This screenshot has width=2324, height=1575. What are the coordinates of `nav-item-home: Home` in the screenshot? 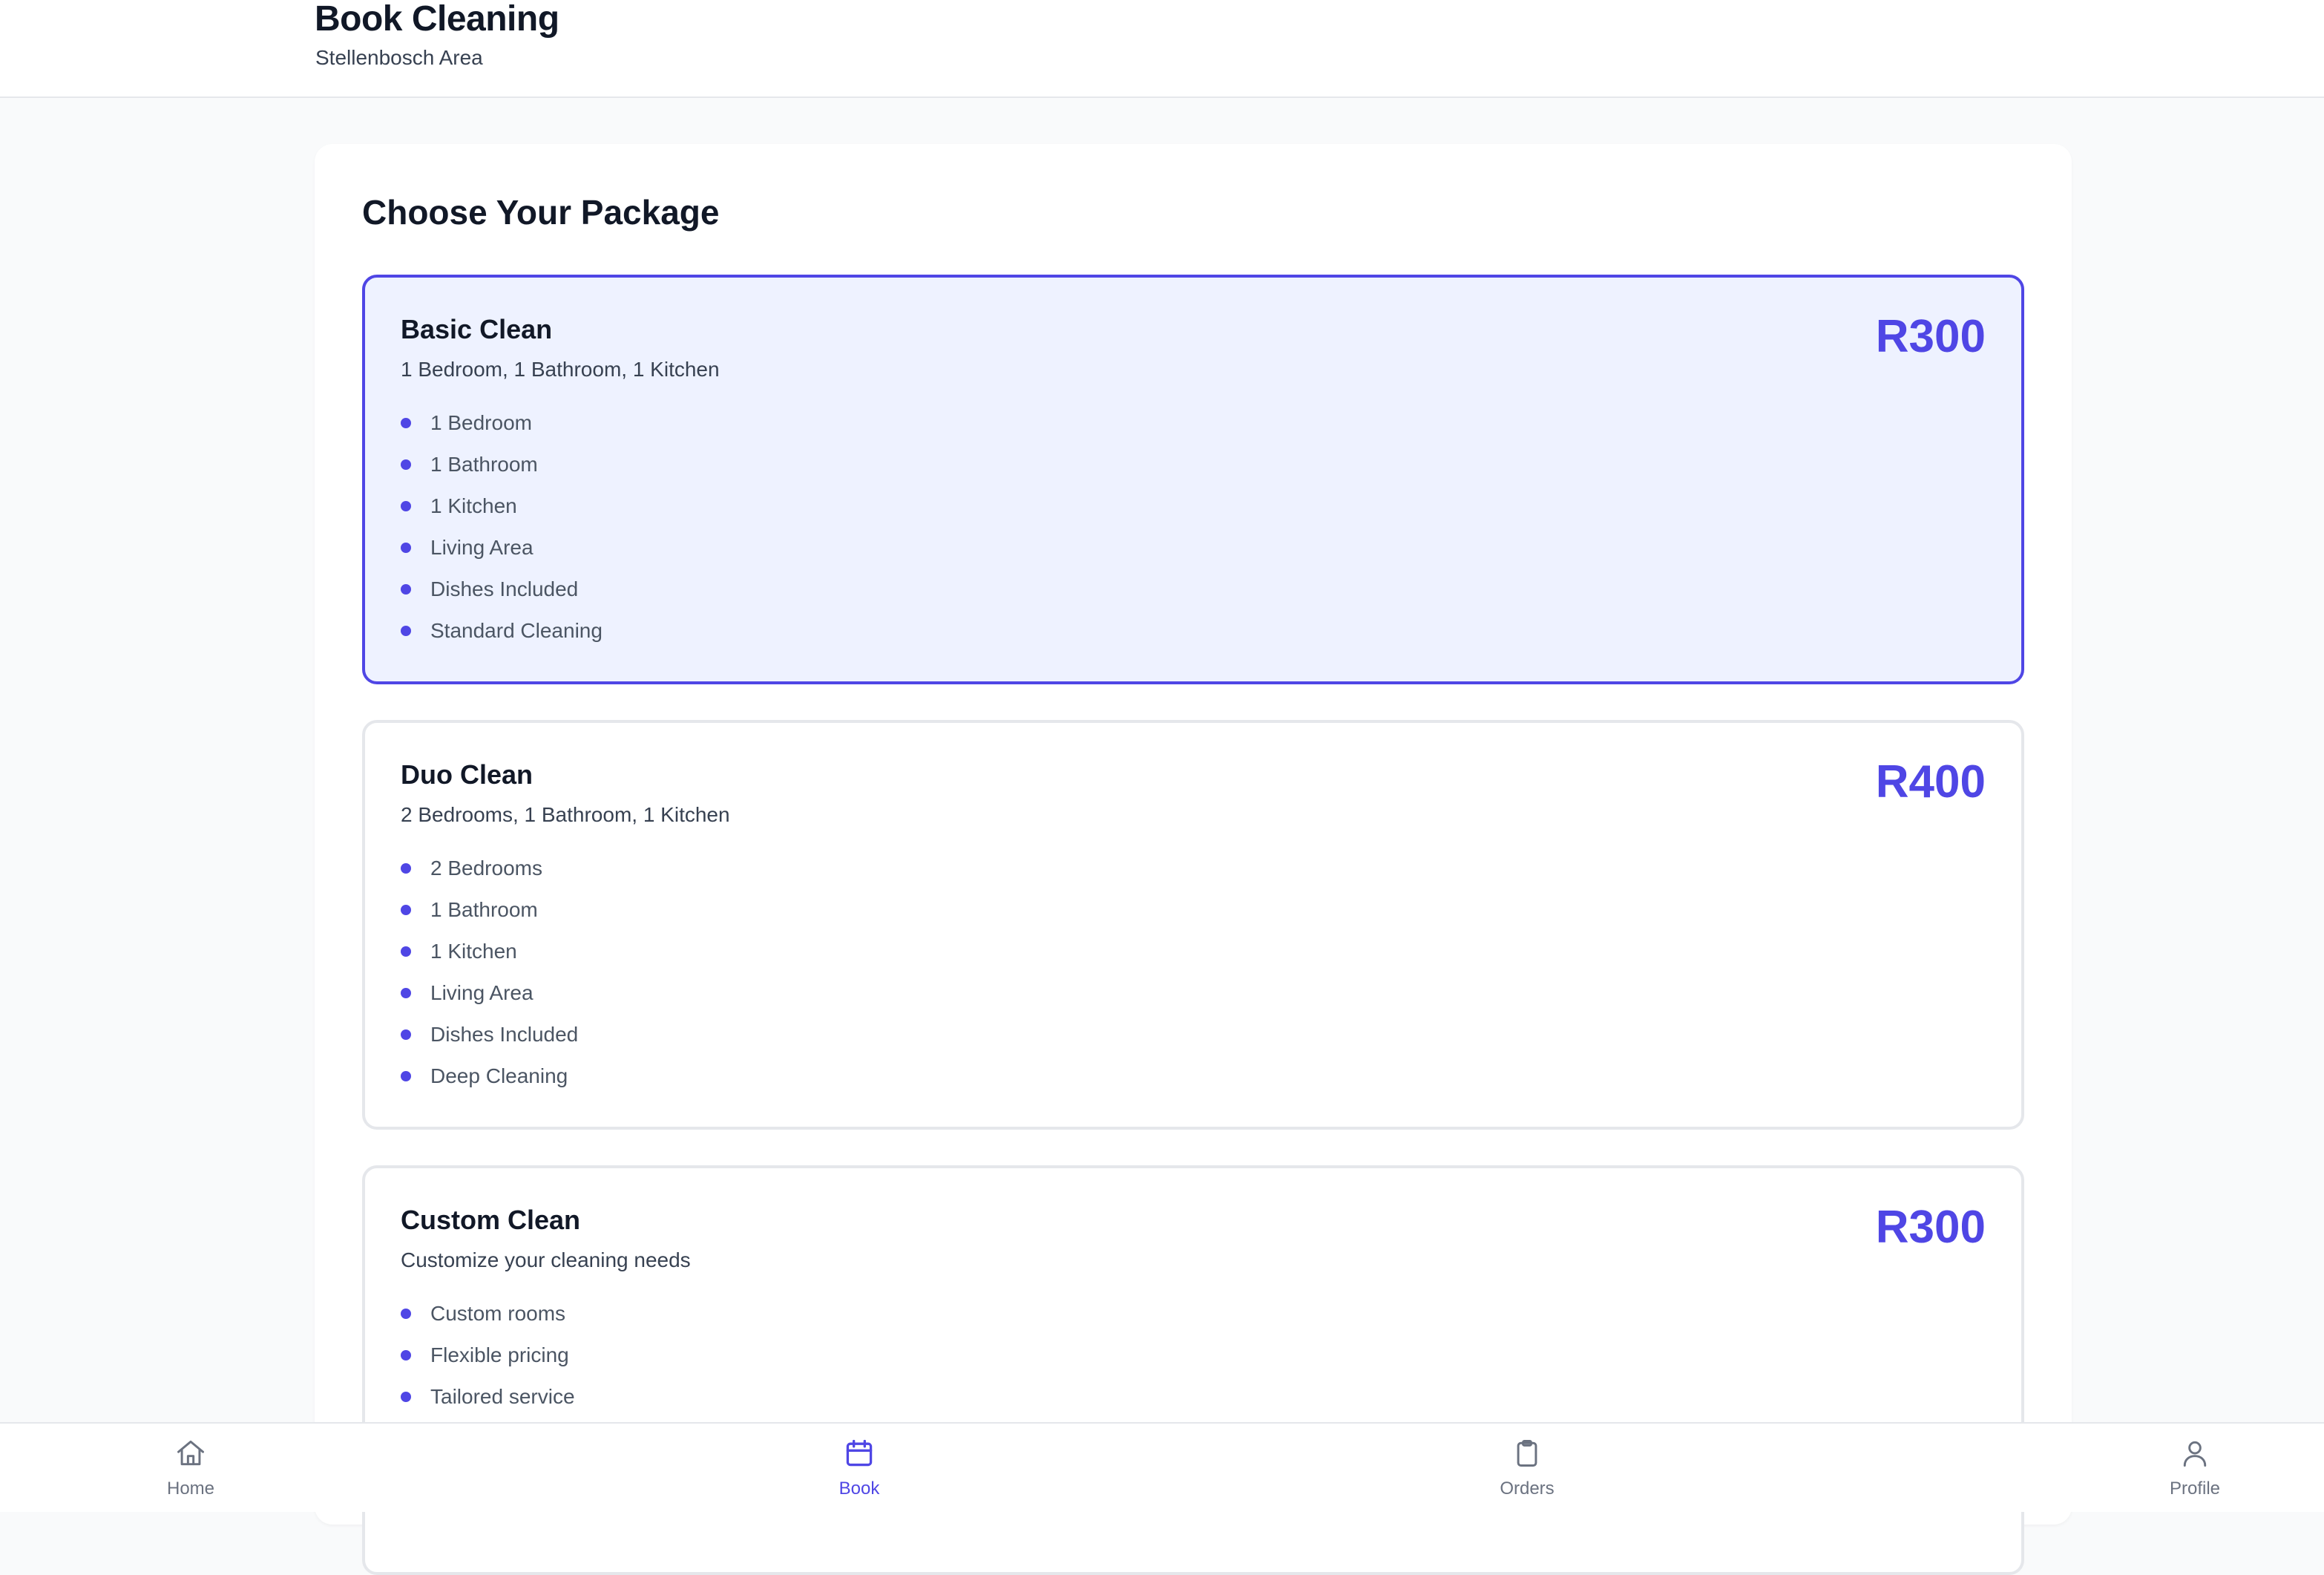 It's located at (190, 1468).